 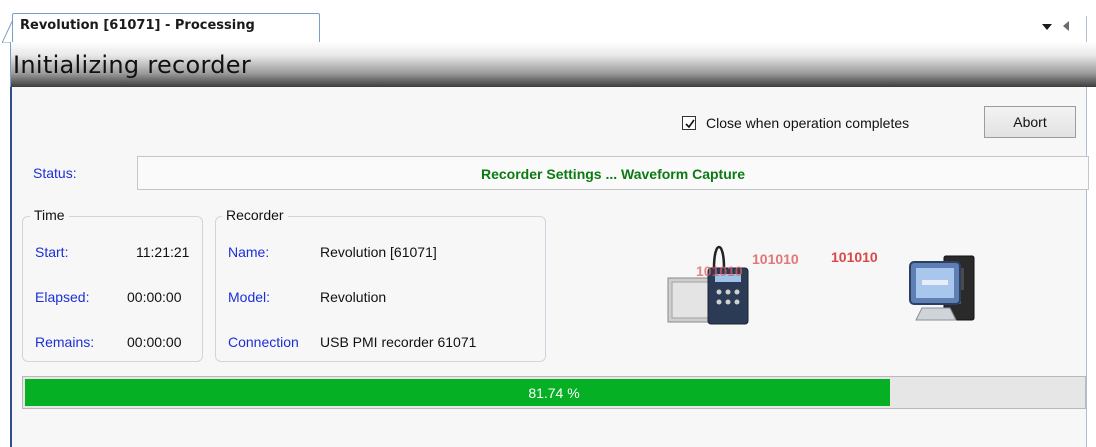 I want to click on remains-label: Remains:, so click(x=65, y=342).